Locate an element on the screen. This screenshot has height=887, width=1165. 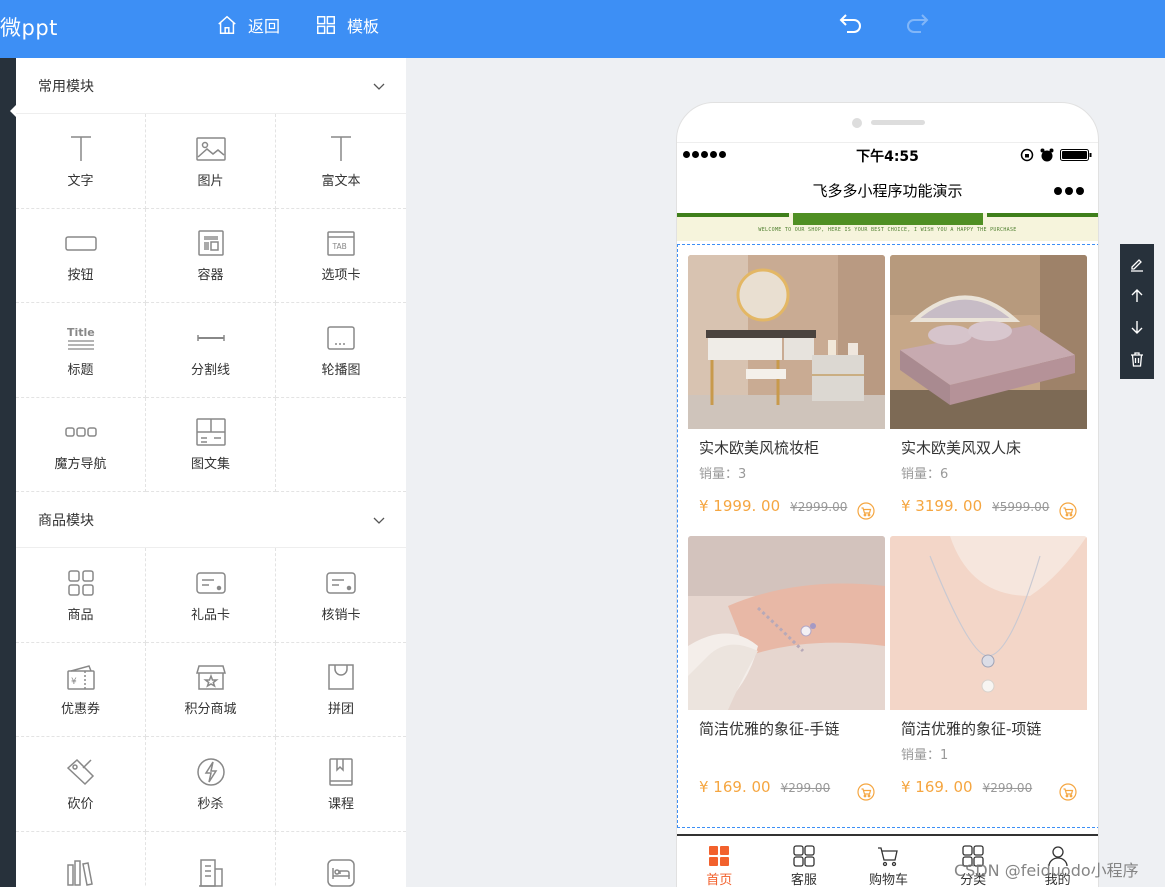
product-old-price: ¥2999.00 is located at coordinates (819, 507).